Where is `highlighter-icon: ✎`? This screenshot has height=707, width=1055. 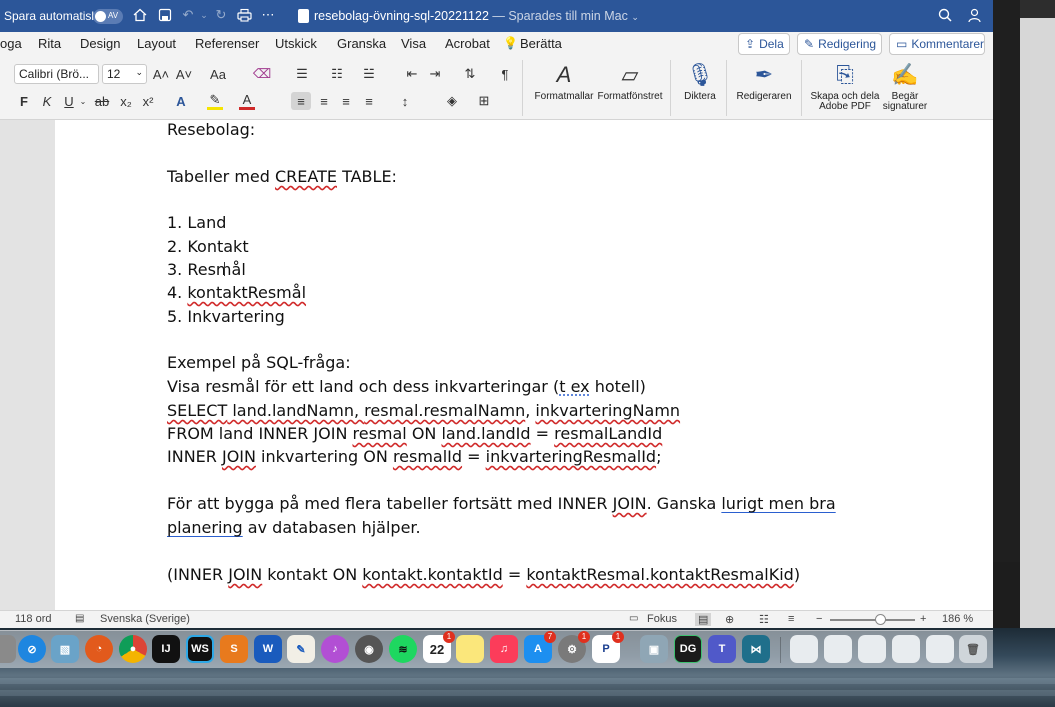
highlighter-icon: ✎ is located at coordinates (215, 101).